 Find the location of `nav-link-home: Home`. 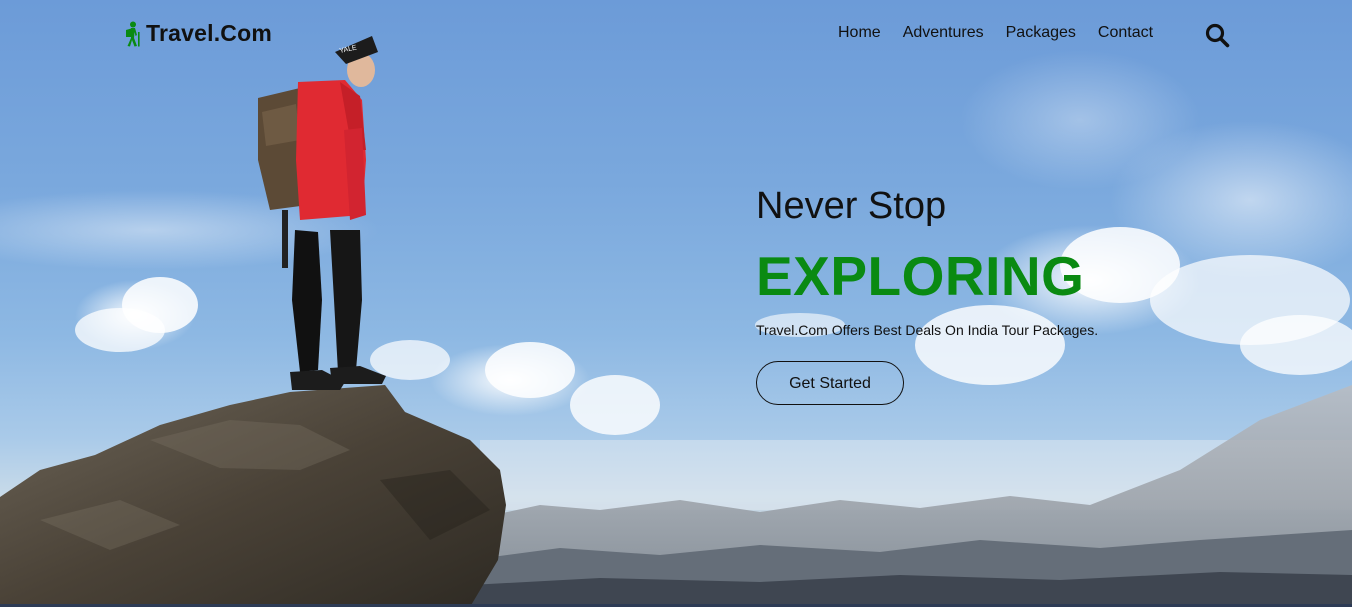

nav-link-home: Home is located at coordinates (859, 33).